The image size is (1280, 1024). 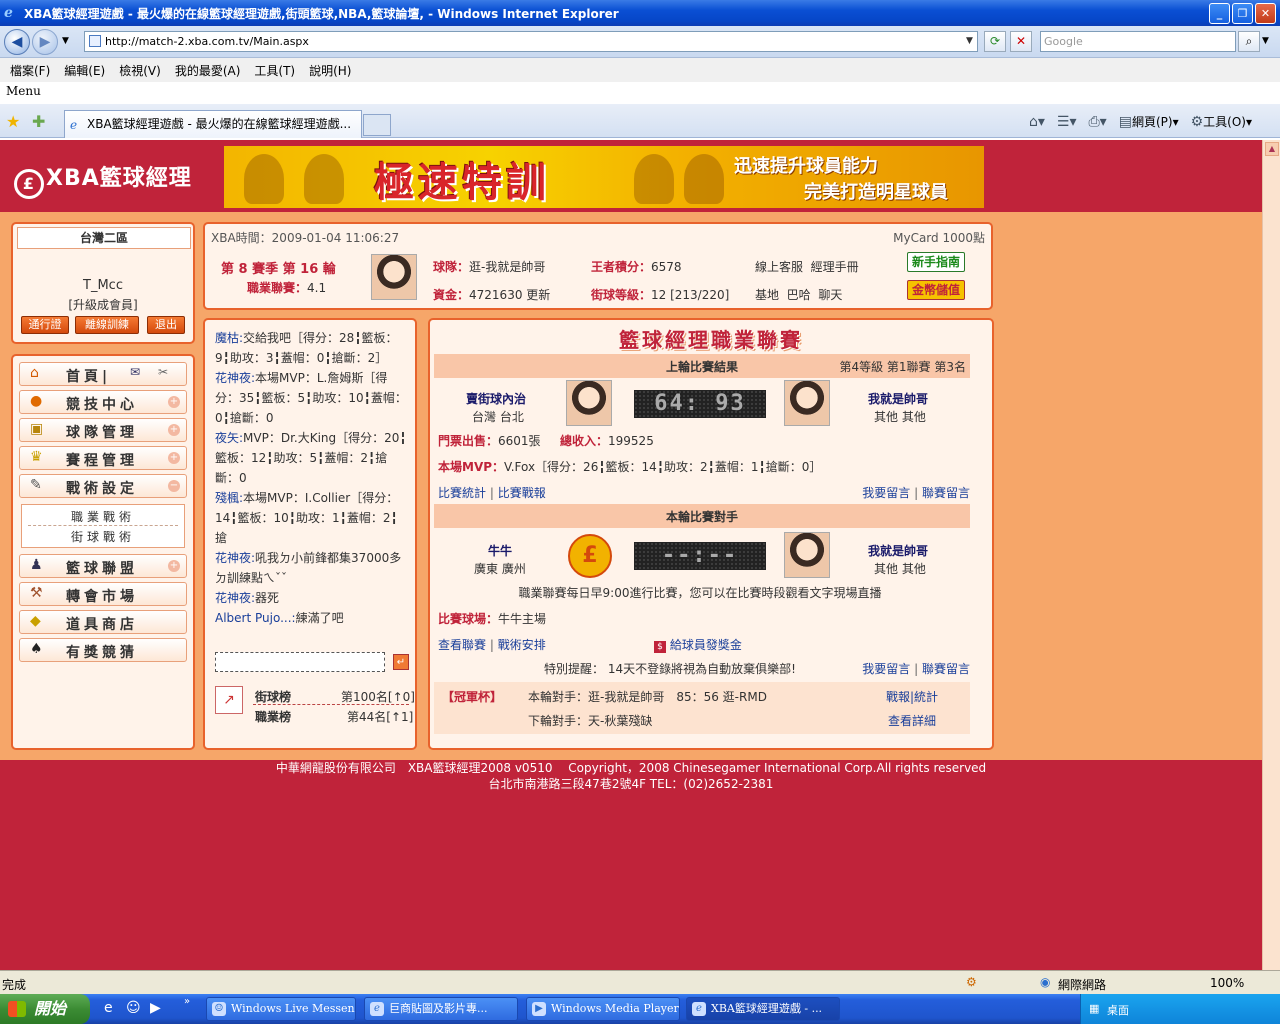 What do you see at coordinates (103, 566) in the screenshot?
I see `sidebar-item-league: ♟ 籃球聯盟 +` at bounding box center [103, 566].